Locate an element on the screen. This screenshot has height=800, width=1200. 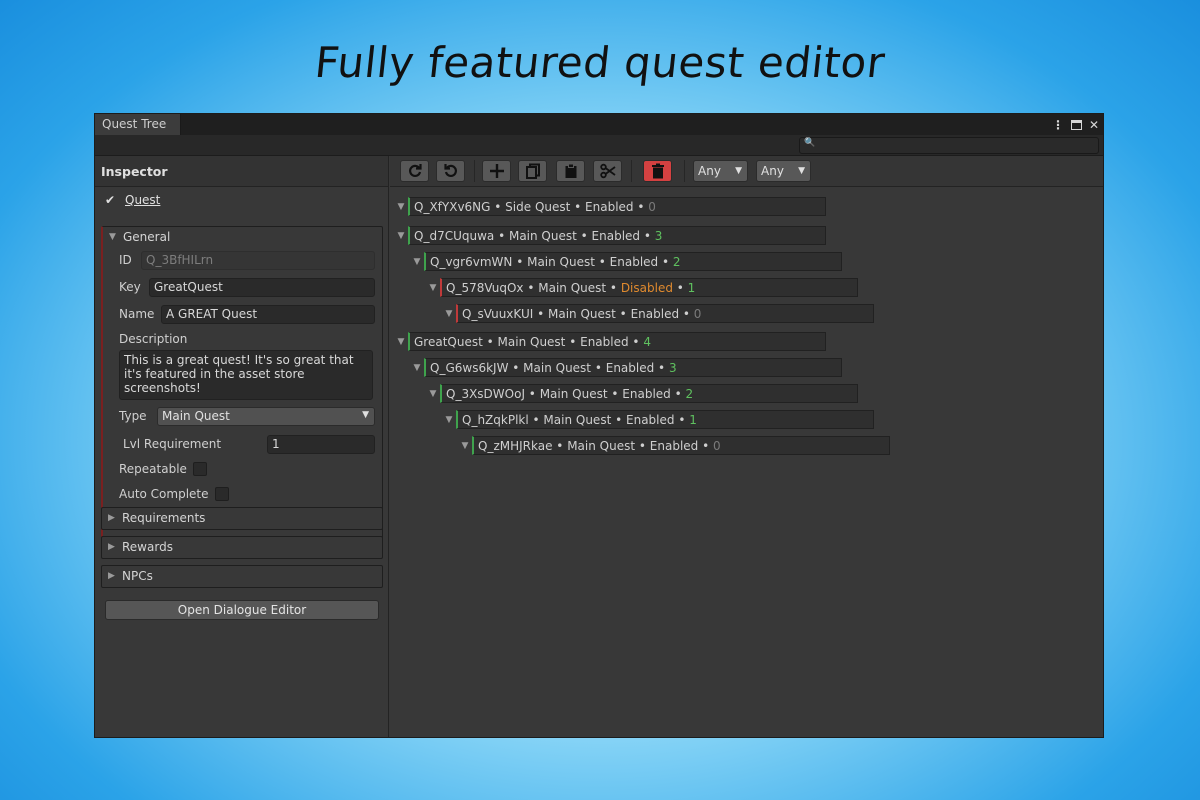
add-button is located at coordinates (496, 171).